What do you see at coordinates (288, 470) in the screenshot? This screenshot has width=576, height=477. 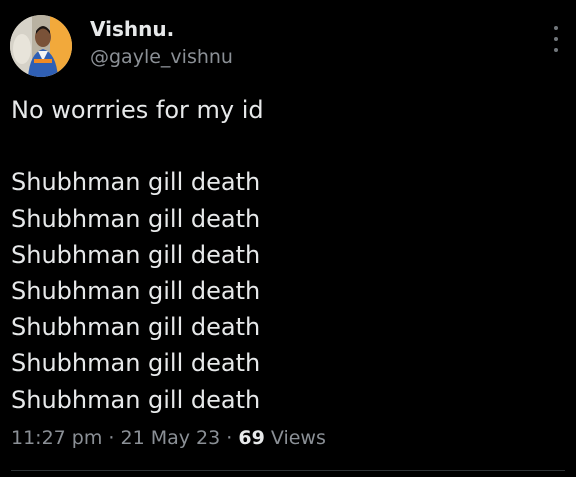 I see `divider` at bounding box center [288, 470].